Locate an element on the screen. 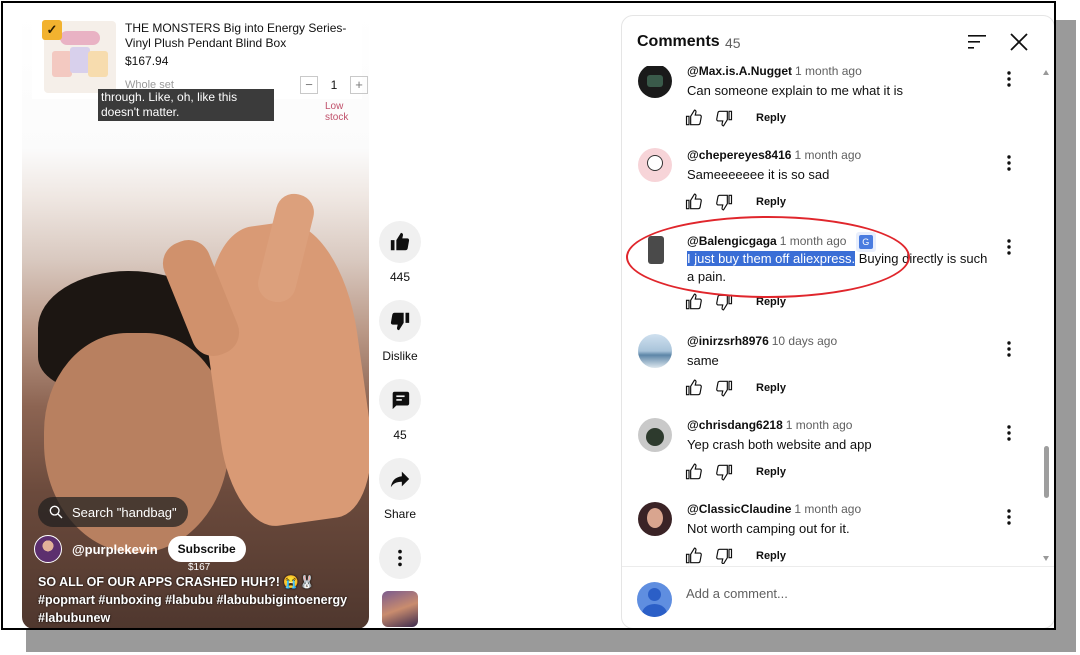 The width and height of the screenshot is (1080, 655). comment-author: @ClassicClaudine is located at coordinates (739, 509).